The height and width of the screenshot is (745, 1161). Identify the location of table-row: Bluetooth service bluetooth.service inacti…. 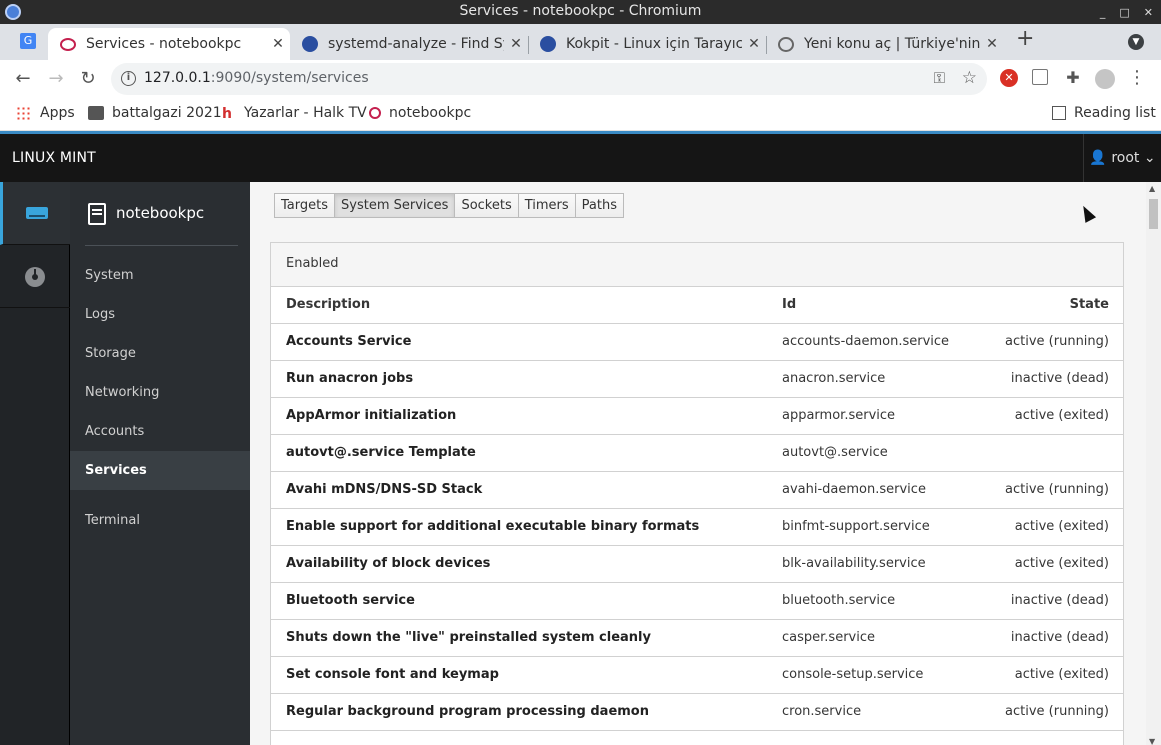
(697, 601).